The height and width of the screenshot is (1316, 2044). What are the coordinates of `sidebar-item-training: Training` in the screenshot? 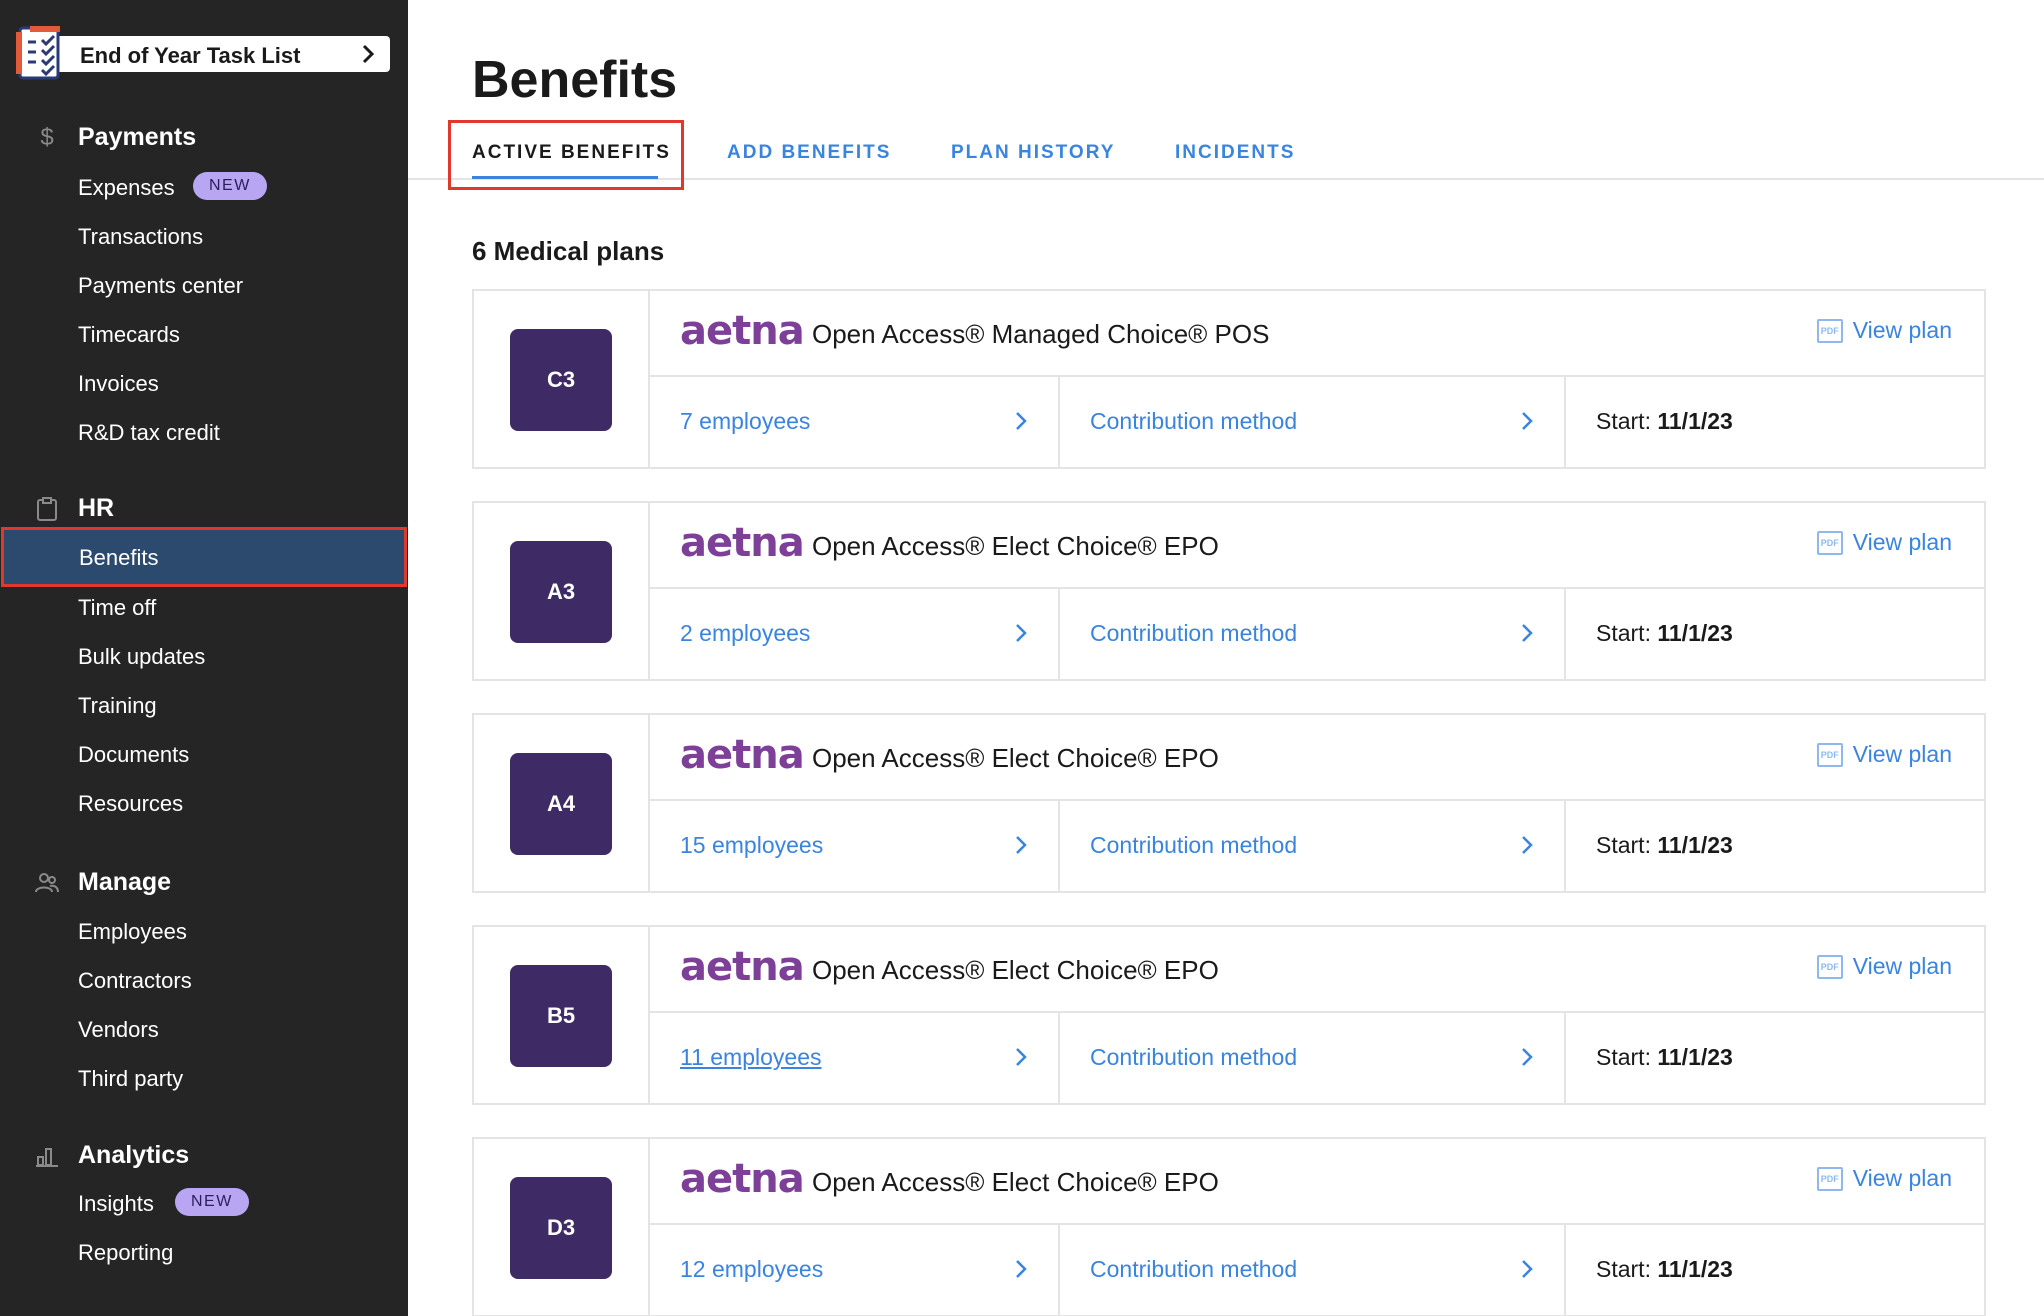 It's located at (204, 706).